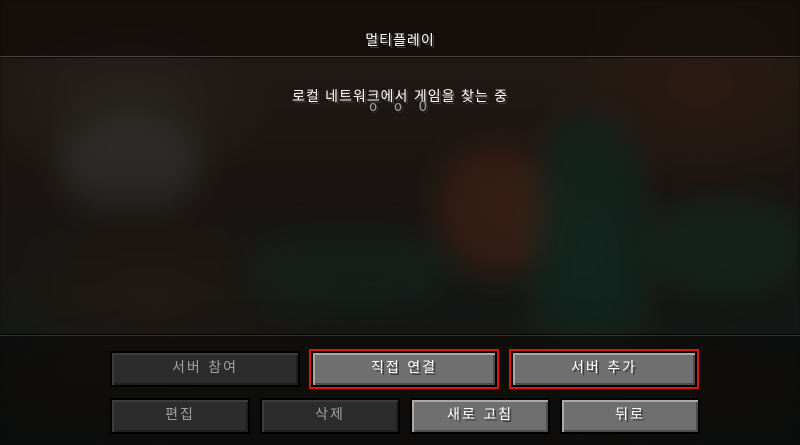 This screenshot has height=445, width=800. What do you see at coordinates (400, 107) in the screenshot?
I see `lan-scan-indicator: o o O` at bounding box center [400, 107].